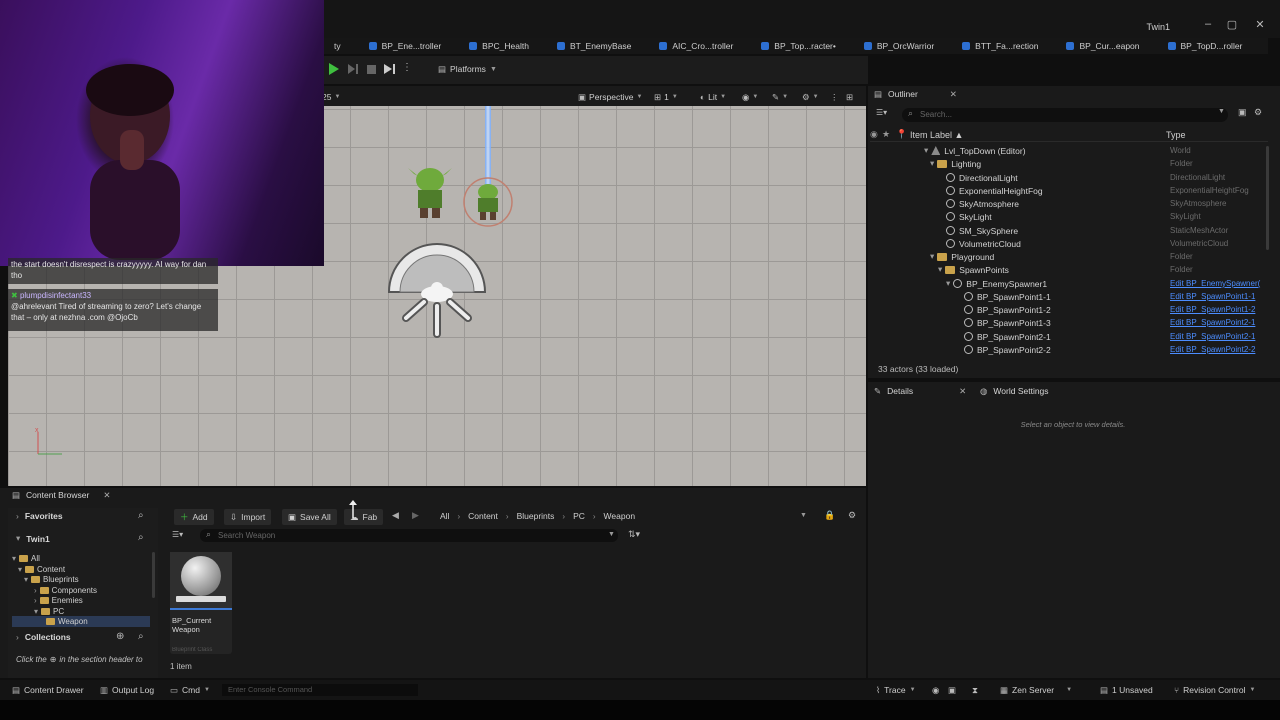 This screenshot has height=720, width=1280. Describe the element at coordinates (915, 94) in the screenshot. I see `outliner-tab: ▤ Outliner ✕` at that location.